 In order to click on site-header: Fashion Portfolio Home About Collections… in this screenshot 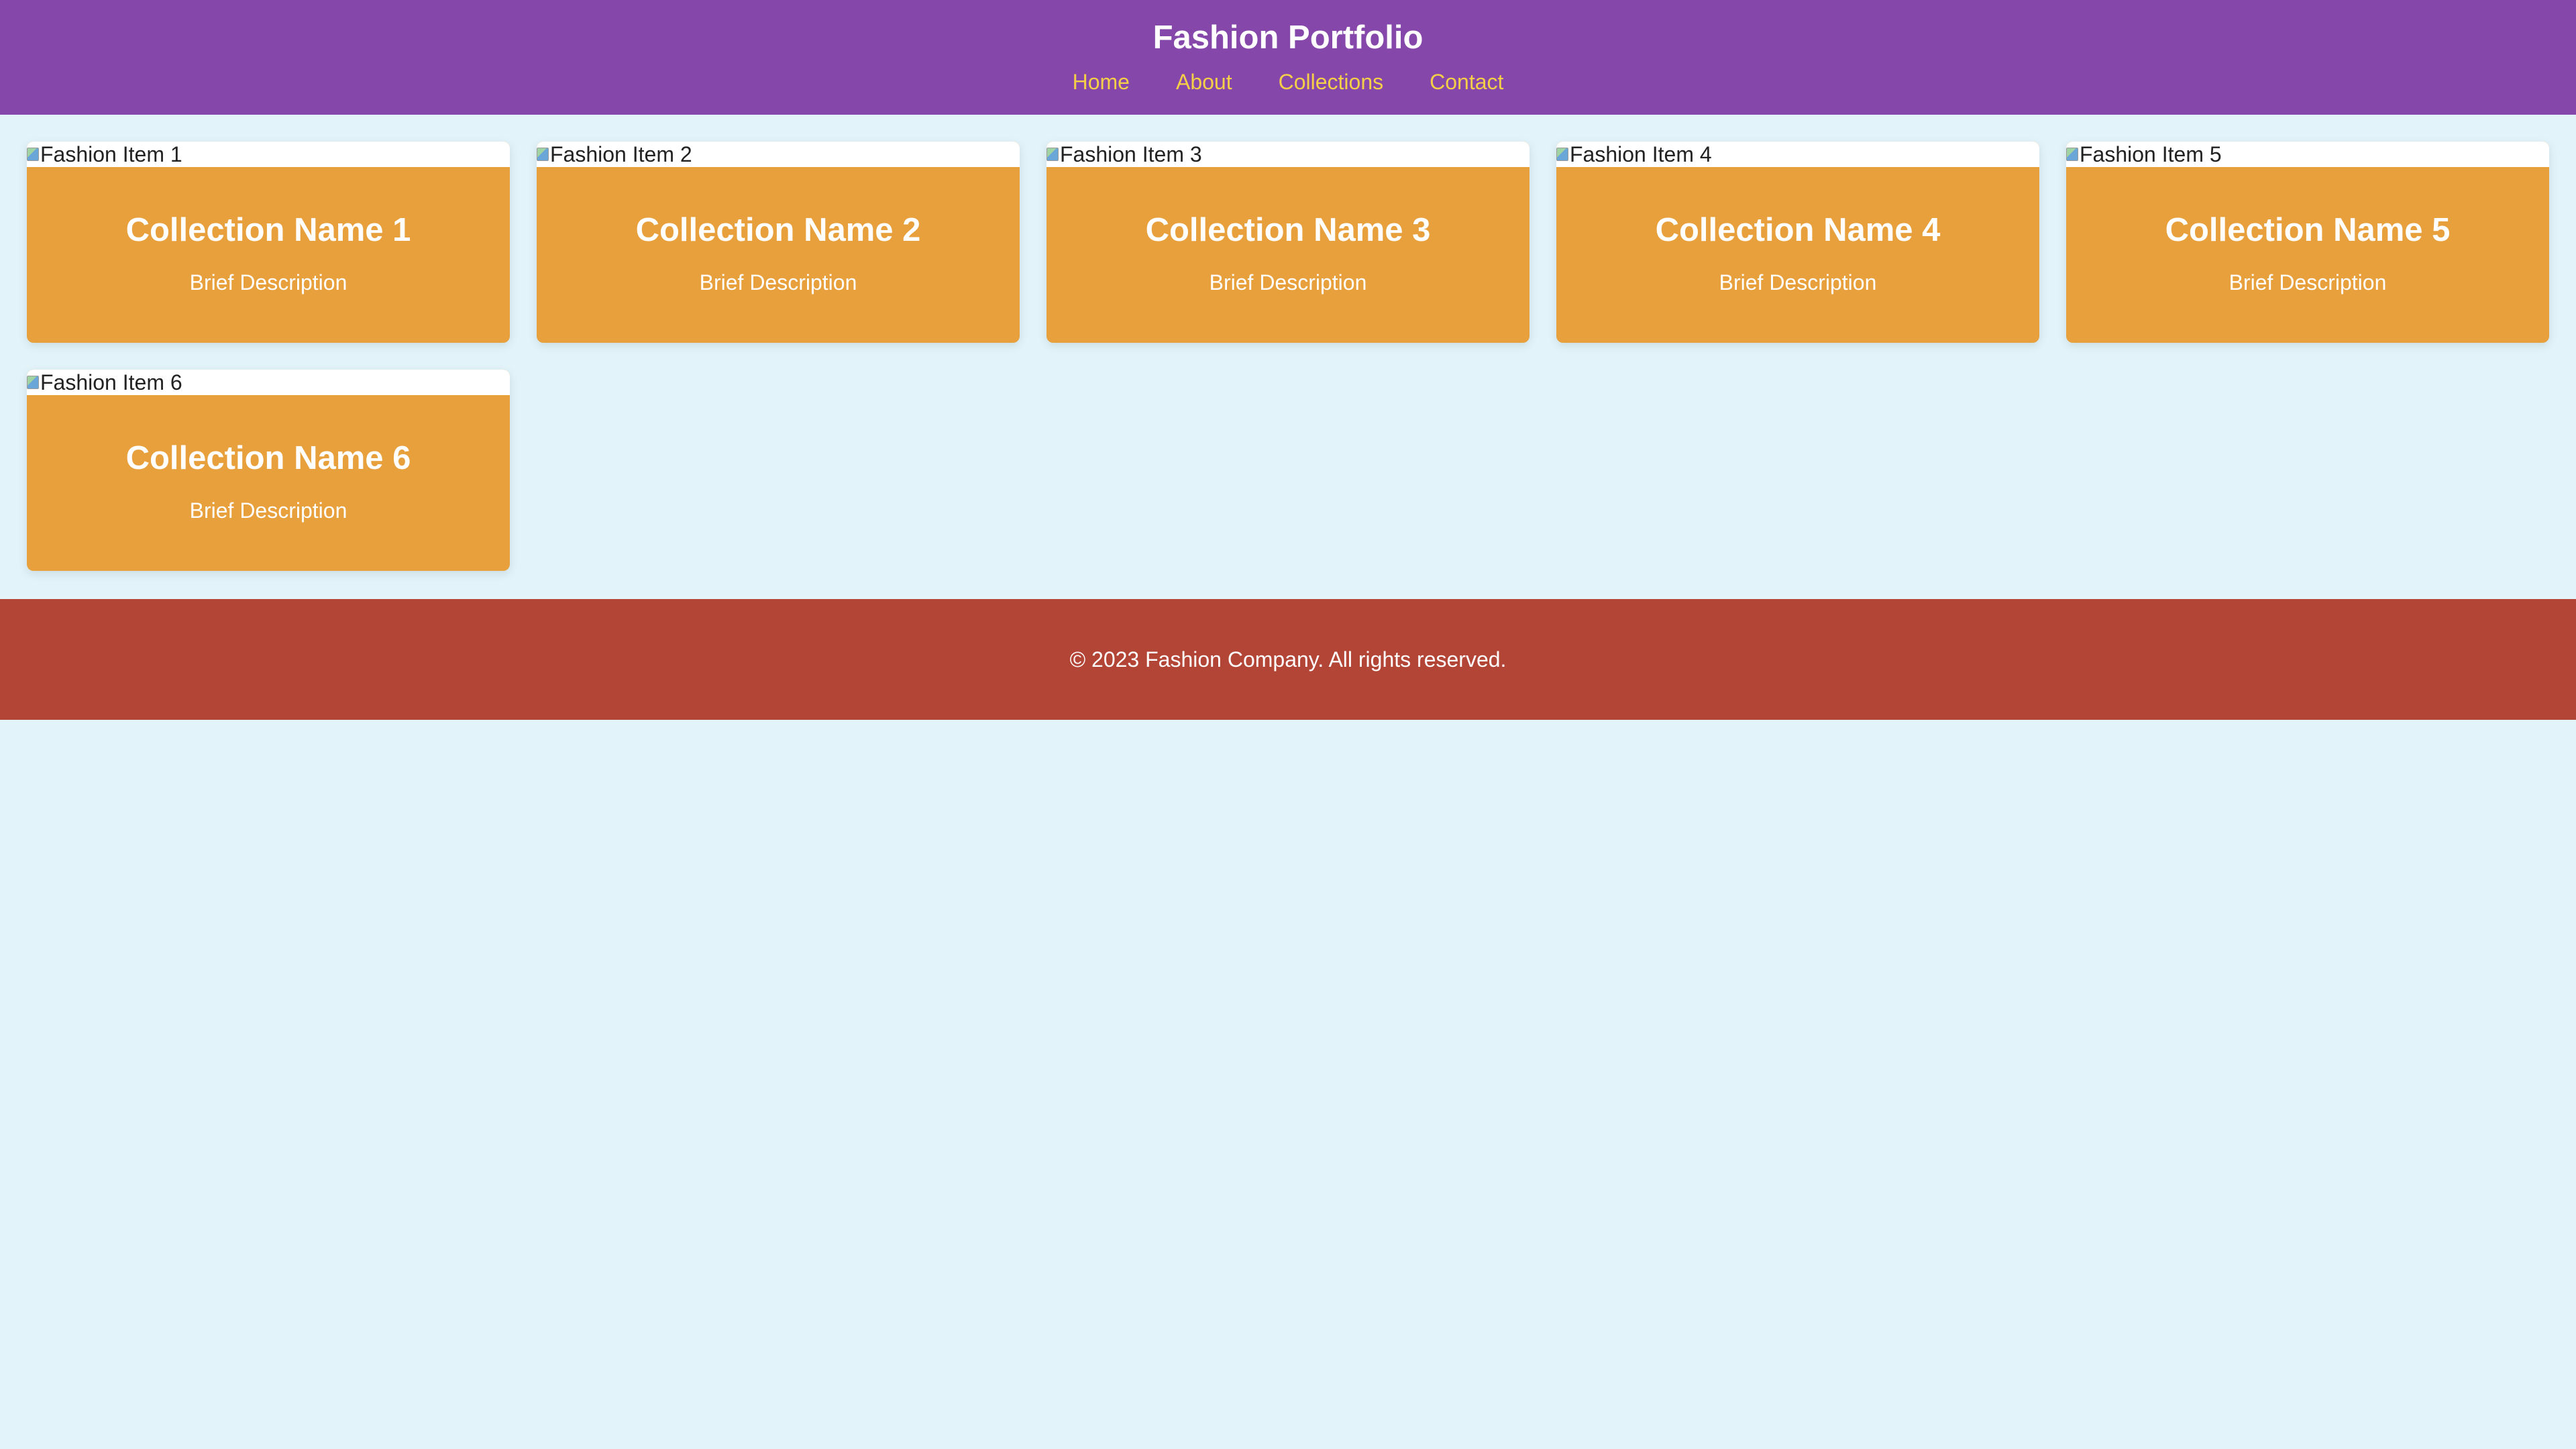, I will do `click(1288, 57)`.